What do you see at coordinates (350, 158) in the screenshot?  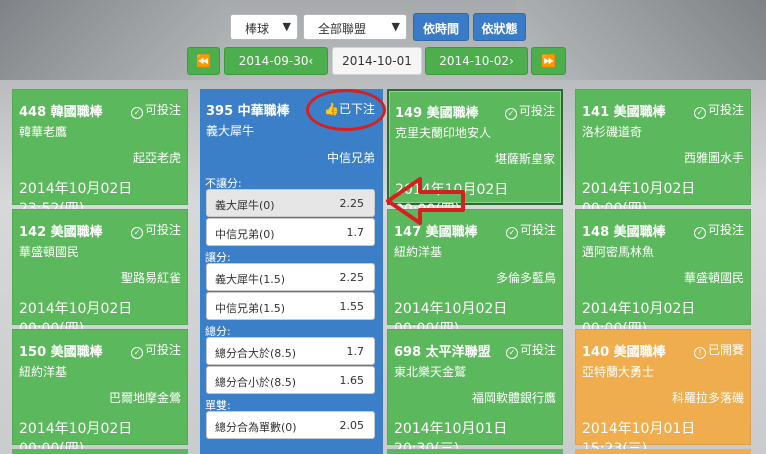 I see `away-team: 中信兄弟` at bounding box center [350, 158].